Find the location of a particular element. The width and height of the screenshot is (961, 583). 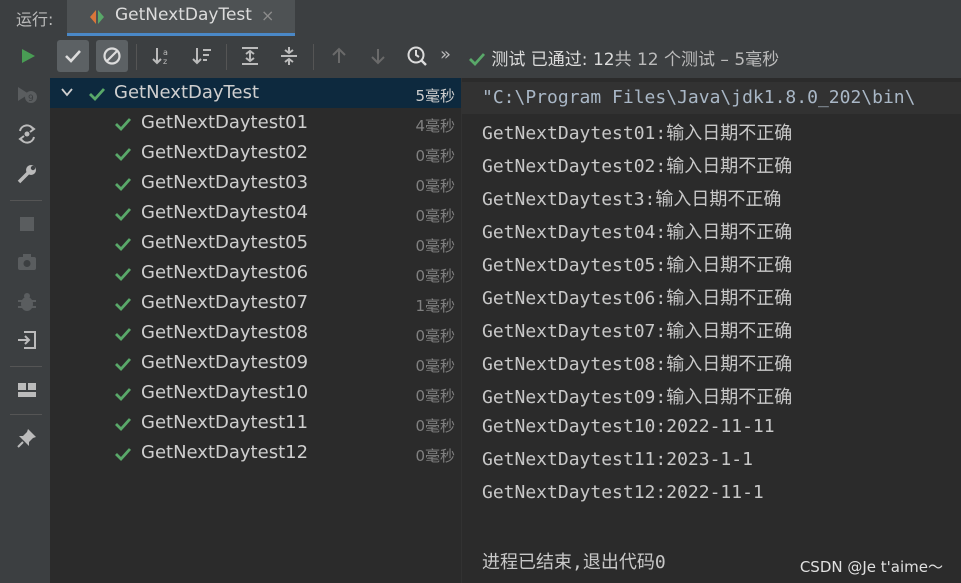

test-name: GetNextDaytest02 is located at coordinates (225, 152).